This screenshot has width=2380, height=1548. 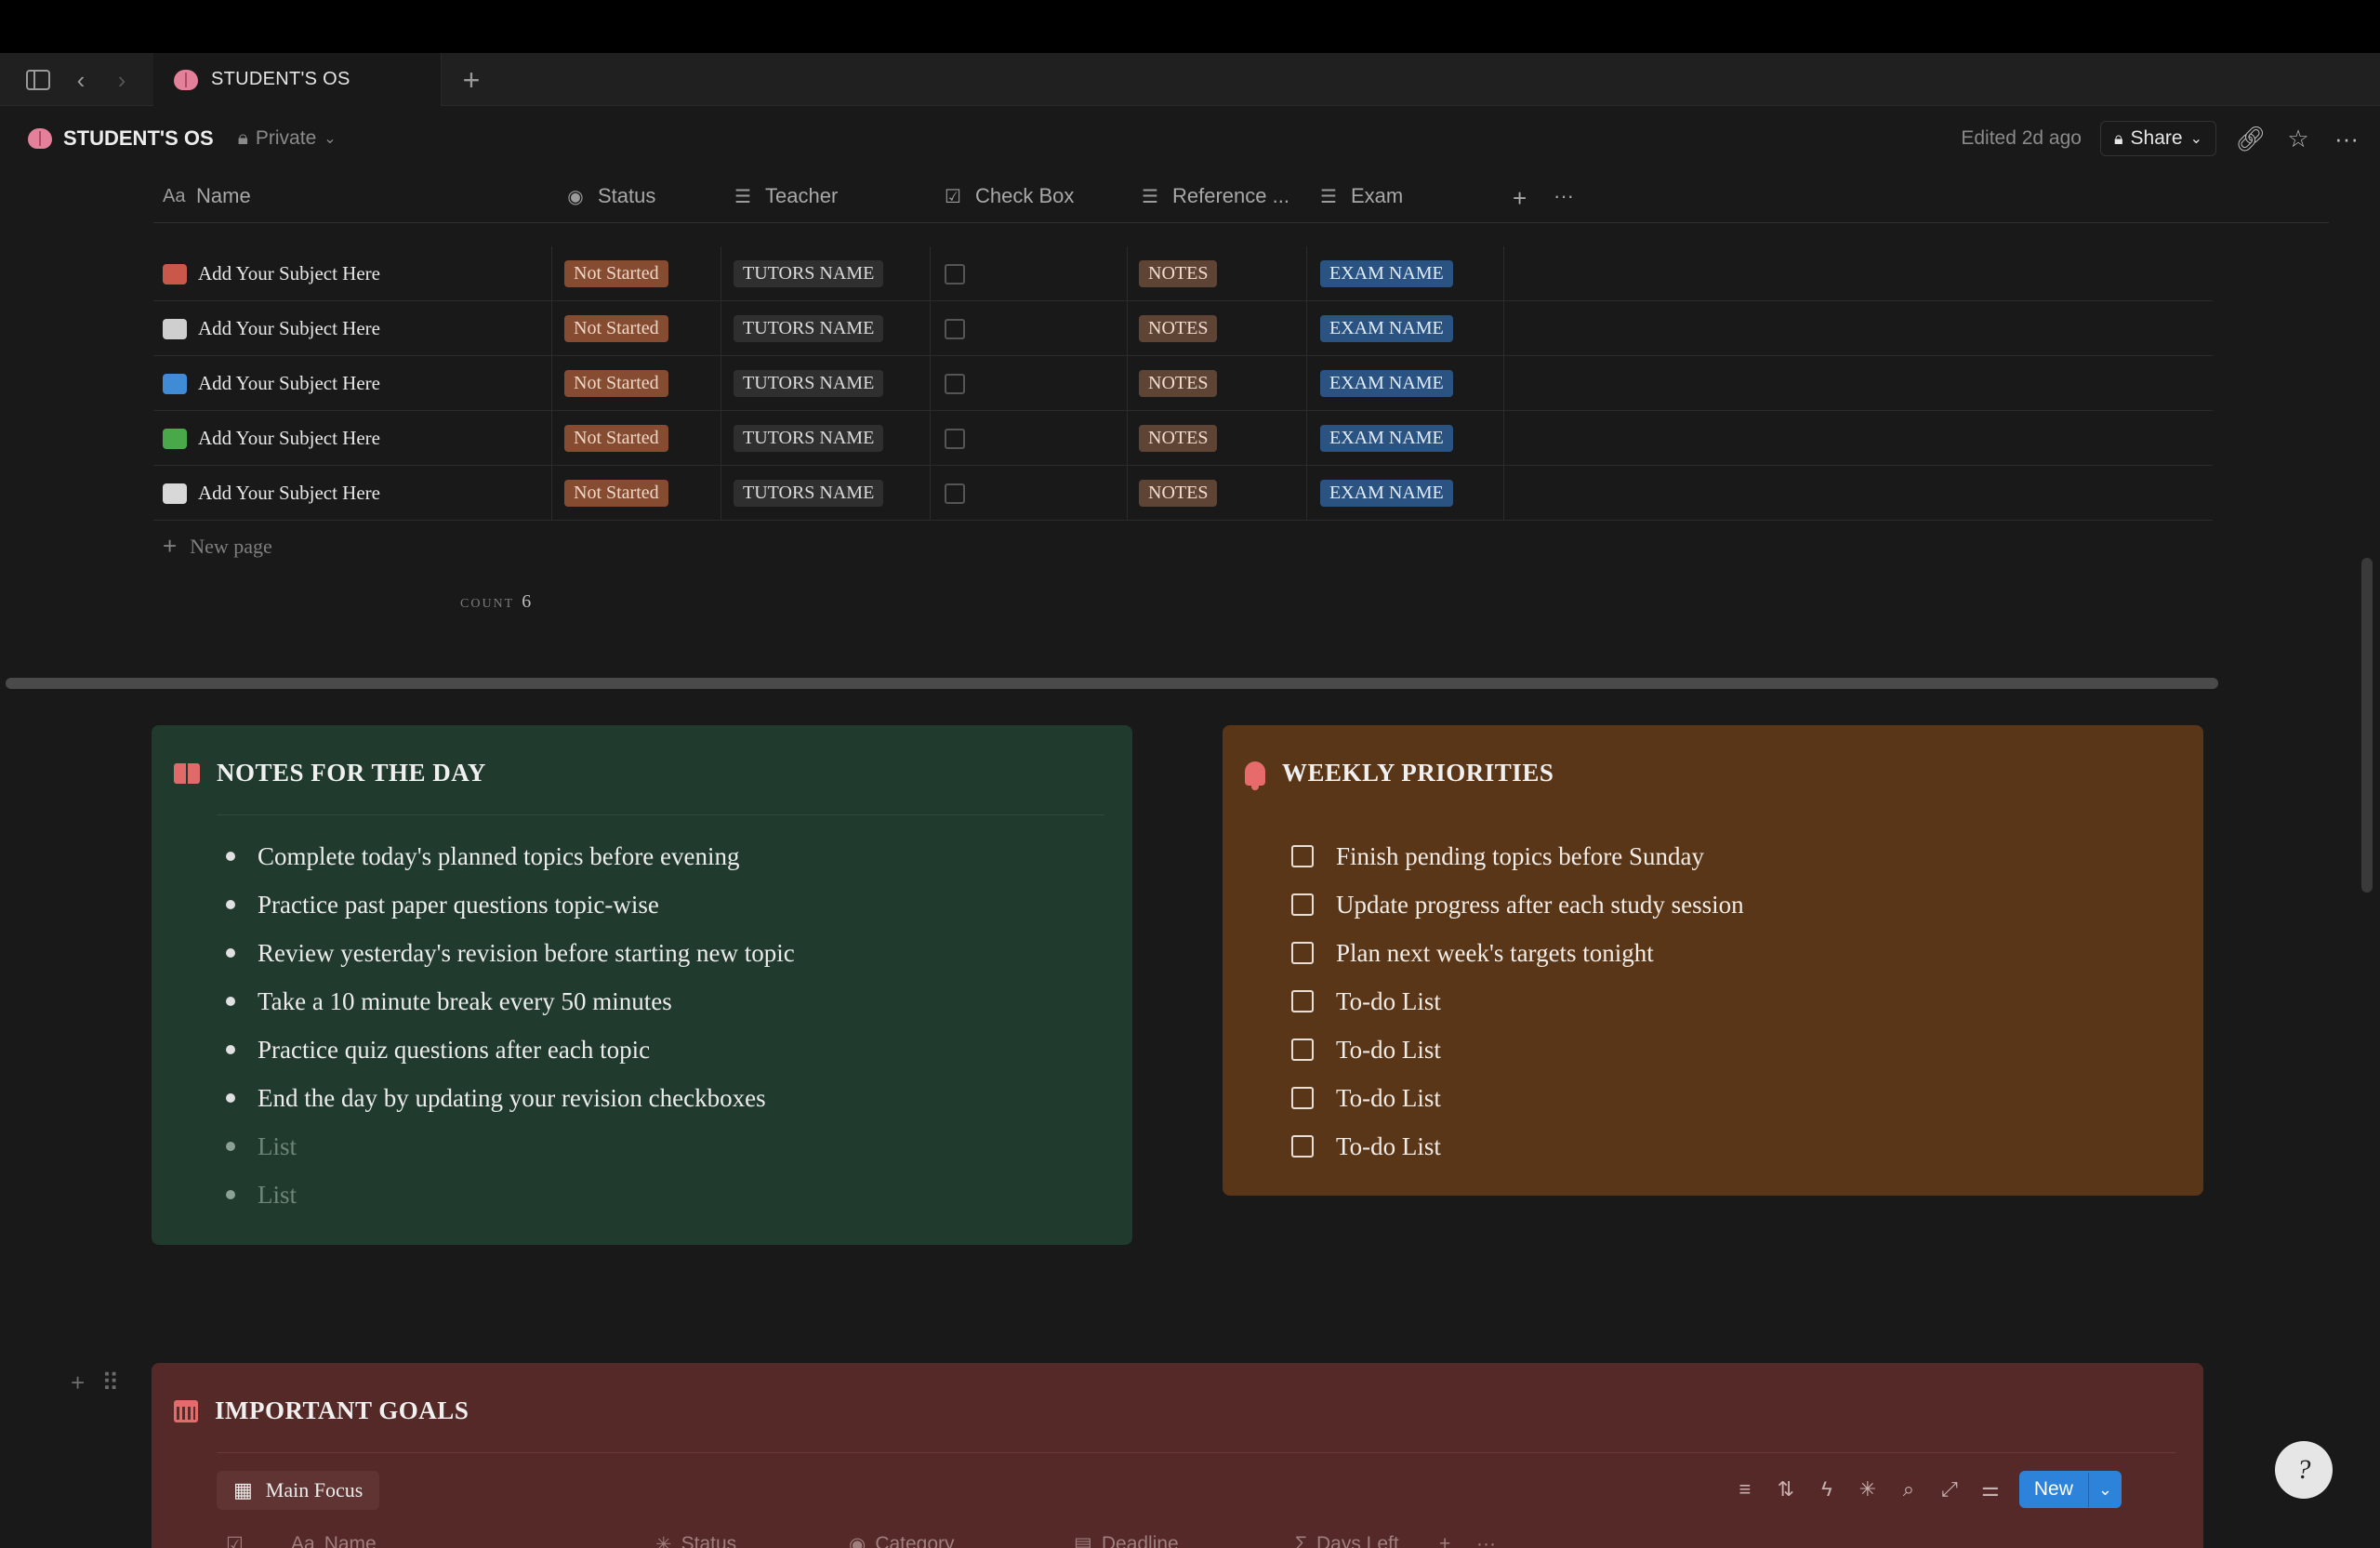 I want to click on column-header-days-left: Σ Days Left, so click(x=1347, y=1540).